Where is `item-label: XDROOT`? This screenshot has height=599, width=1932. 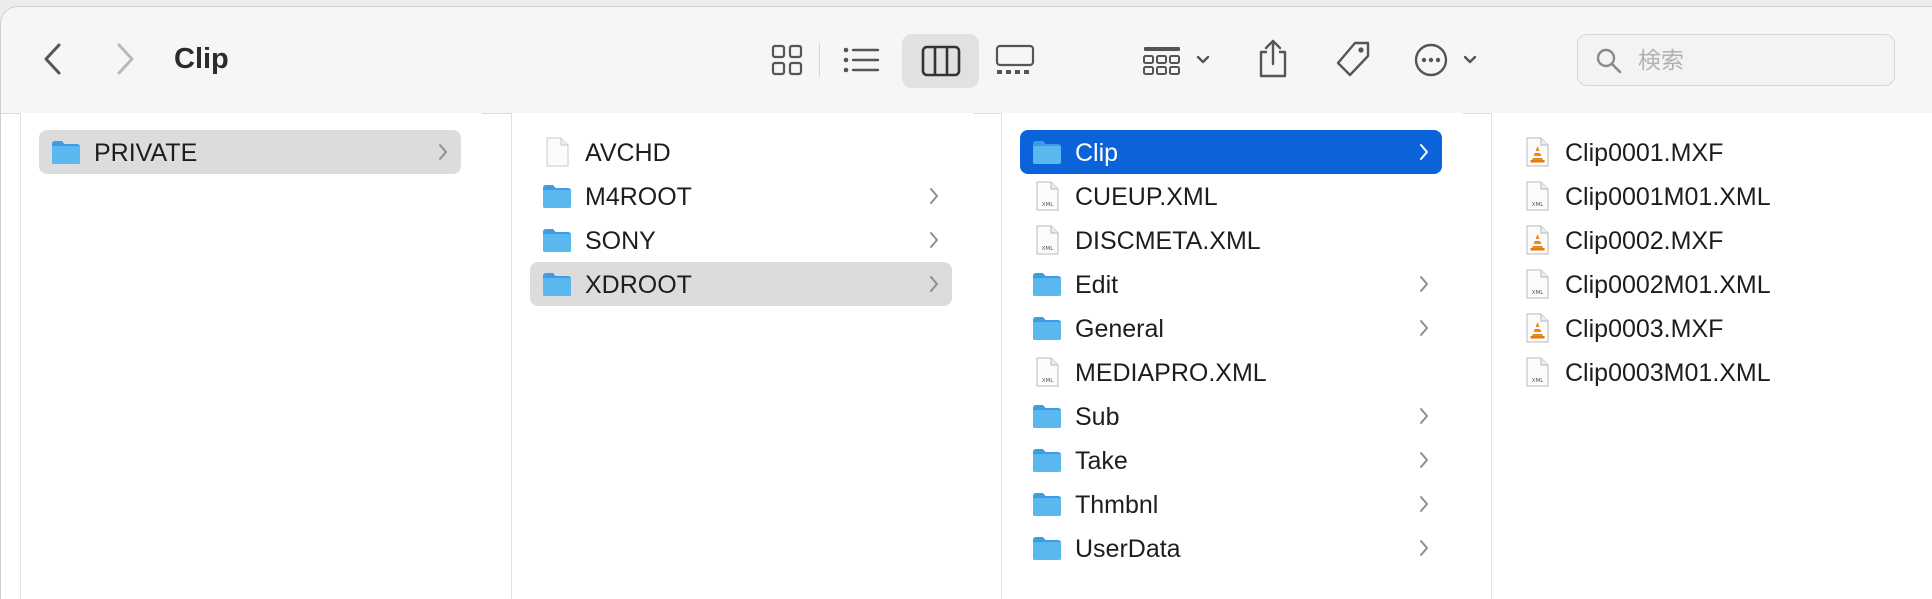 item-label: XDROOT is located at coordinates (638, 285).